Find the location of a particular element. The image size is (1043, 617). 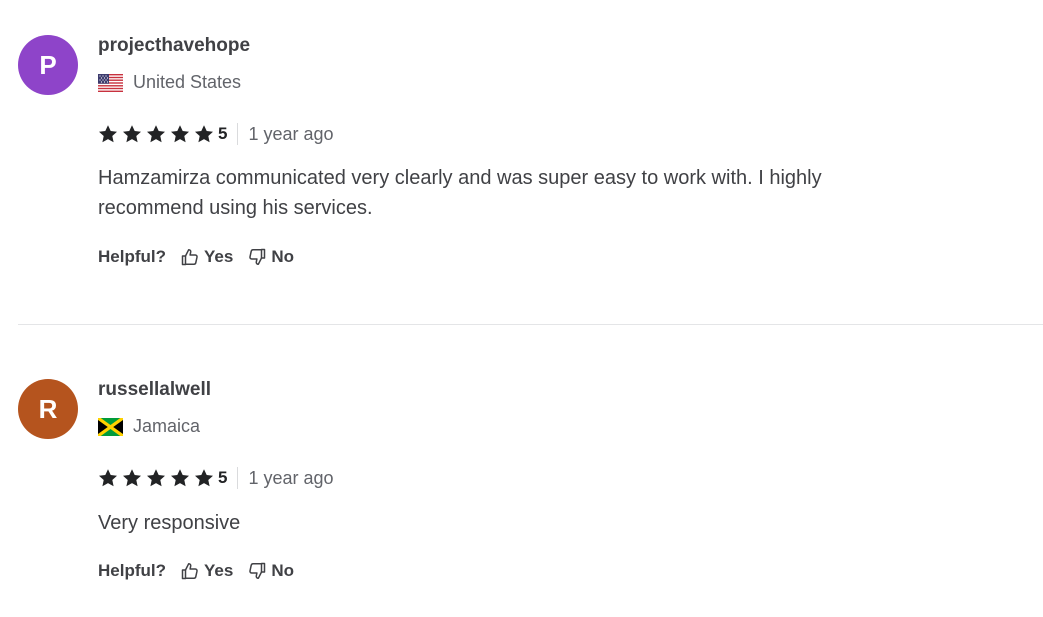

reviewer-username: russellalwell is located at coordinates (154, 390).